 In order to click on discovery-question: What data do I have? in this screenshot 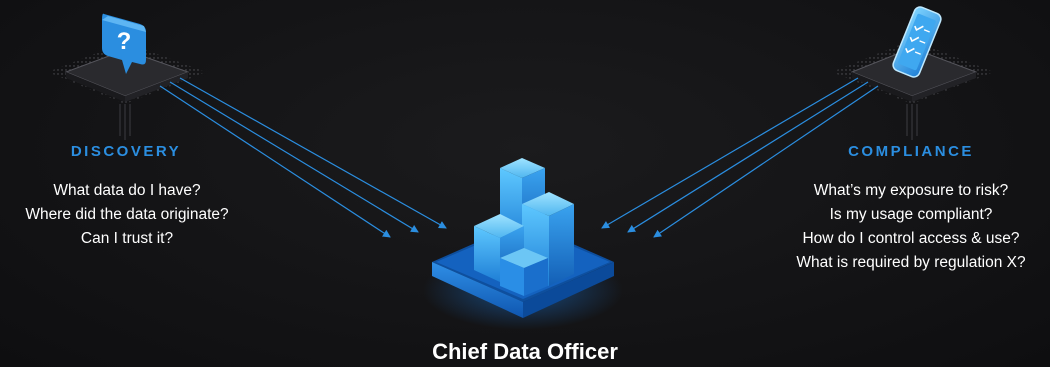, I will do `click(127, 190)`.